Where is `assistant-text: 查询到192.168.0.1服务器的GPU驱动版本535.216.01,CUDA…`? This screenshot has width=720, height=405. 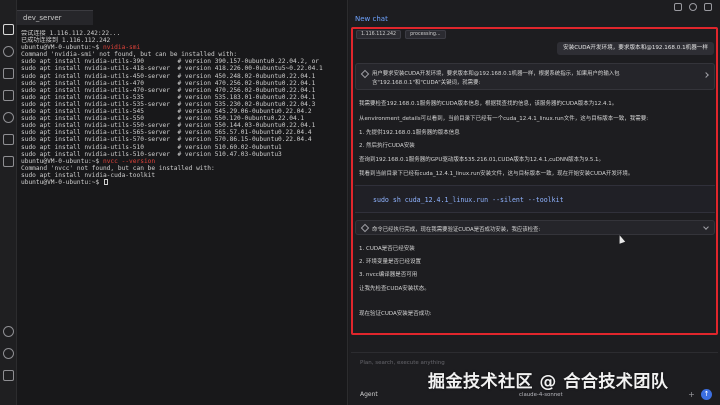
assistant-text: 查询到192.168.0.1服务器的GPU驱动版本535.216.01,CUDA… is located at coordinates (482, 160).